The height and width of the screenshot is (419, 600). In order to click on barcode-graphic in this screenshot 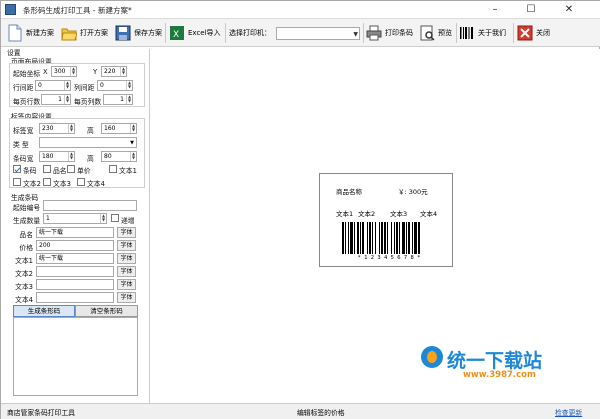, I will do `click(389, 238)`.